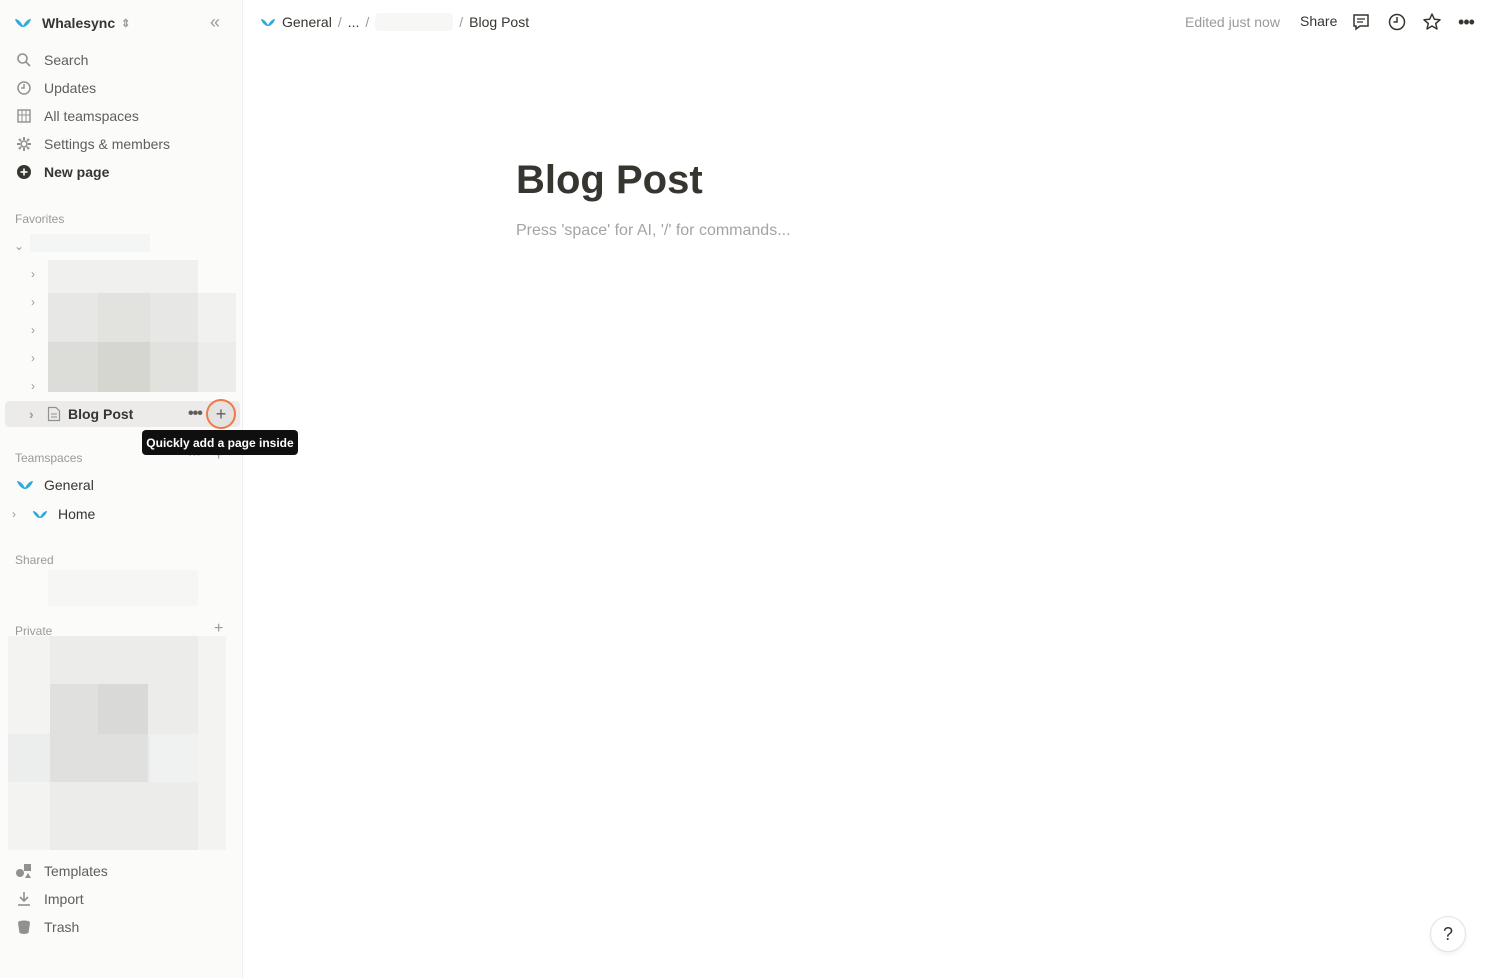 The image size is (1492, 978). I want to click on page-title: Blog Post, so click(609, 180).